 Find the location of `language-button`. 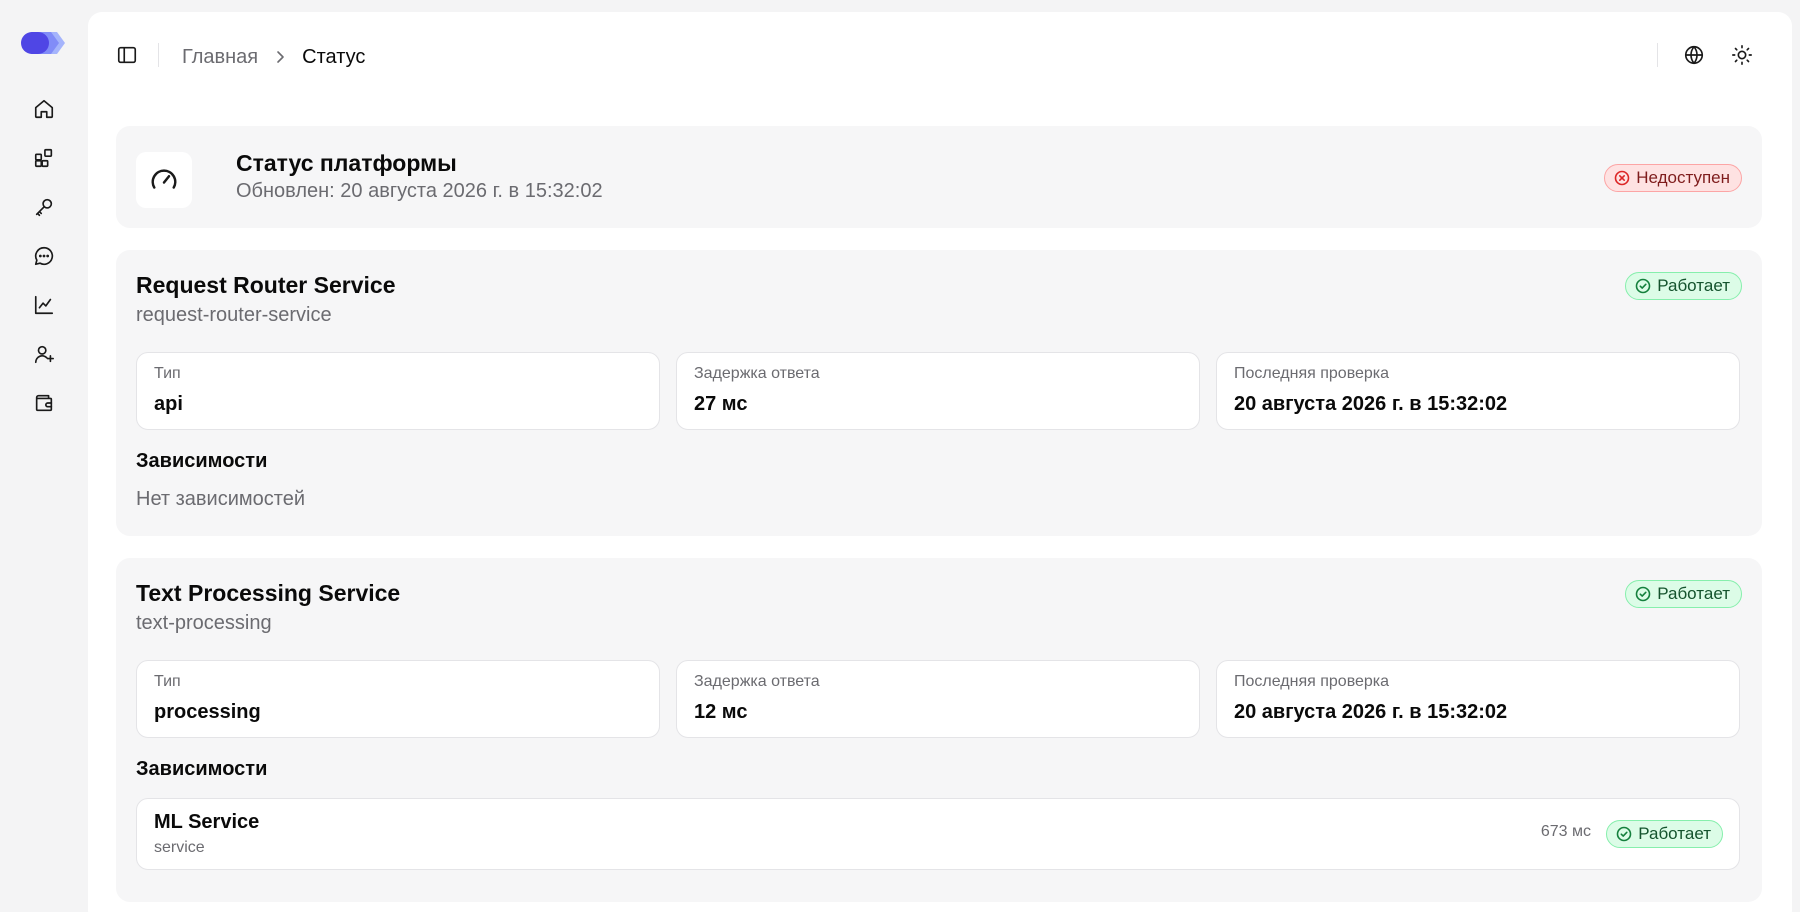

language-button is located at coordinates (1694, 55).